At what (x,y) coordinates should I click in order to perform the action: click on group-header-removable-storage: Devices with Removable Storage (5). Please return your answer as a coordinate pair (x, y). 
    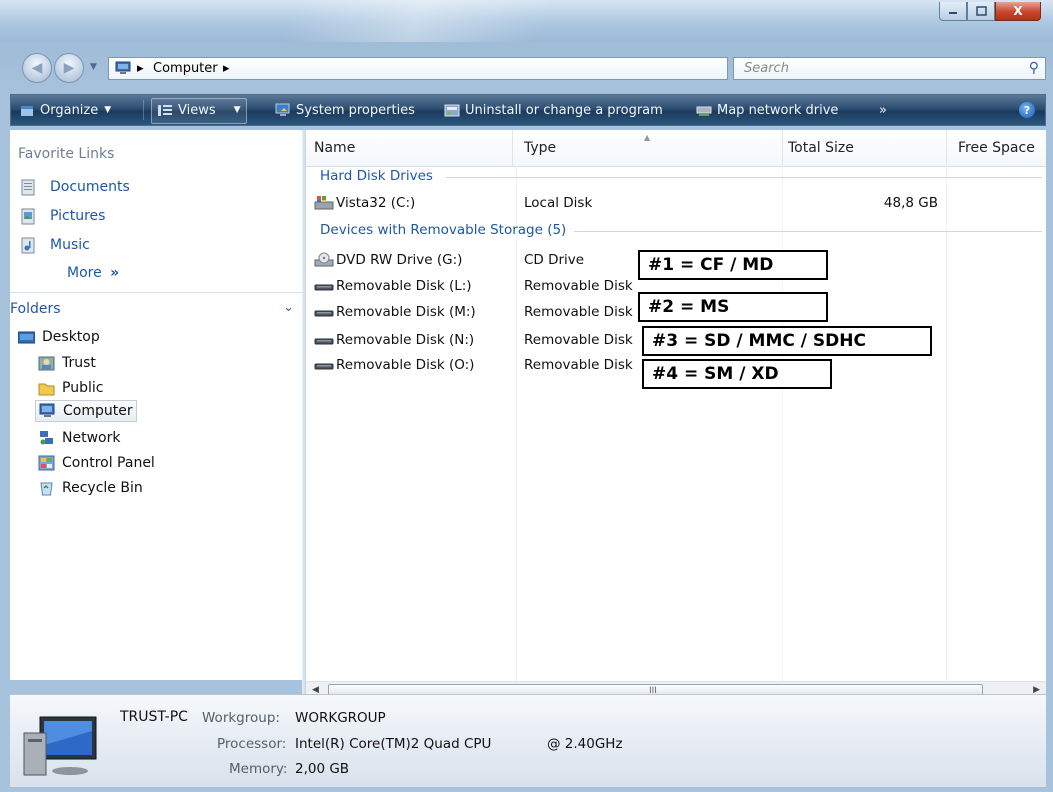
    Looking at the image, I should click on (443, 230).